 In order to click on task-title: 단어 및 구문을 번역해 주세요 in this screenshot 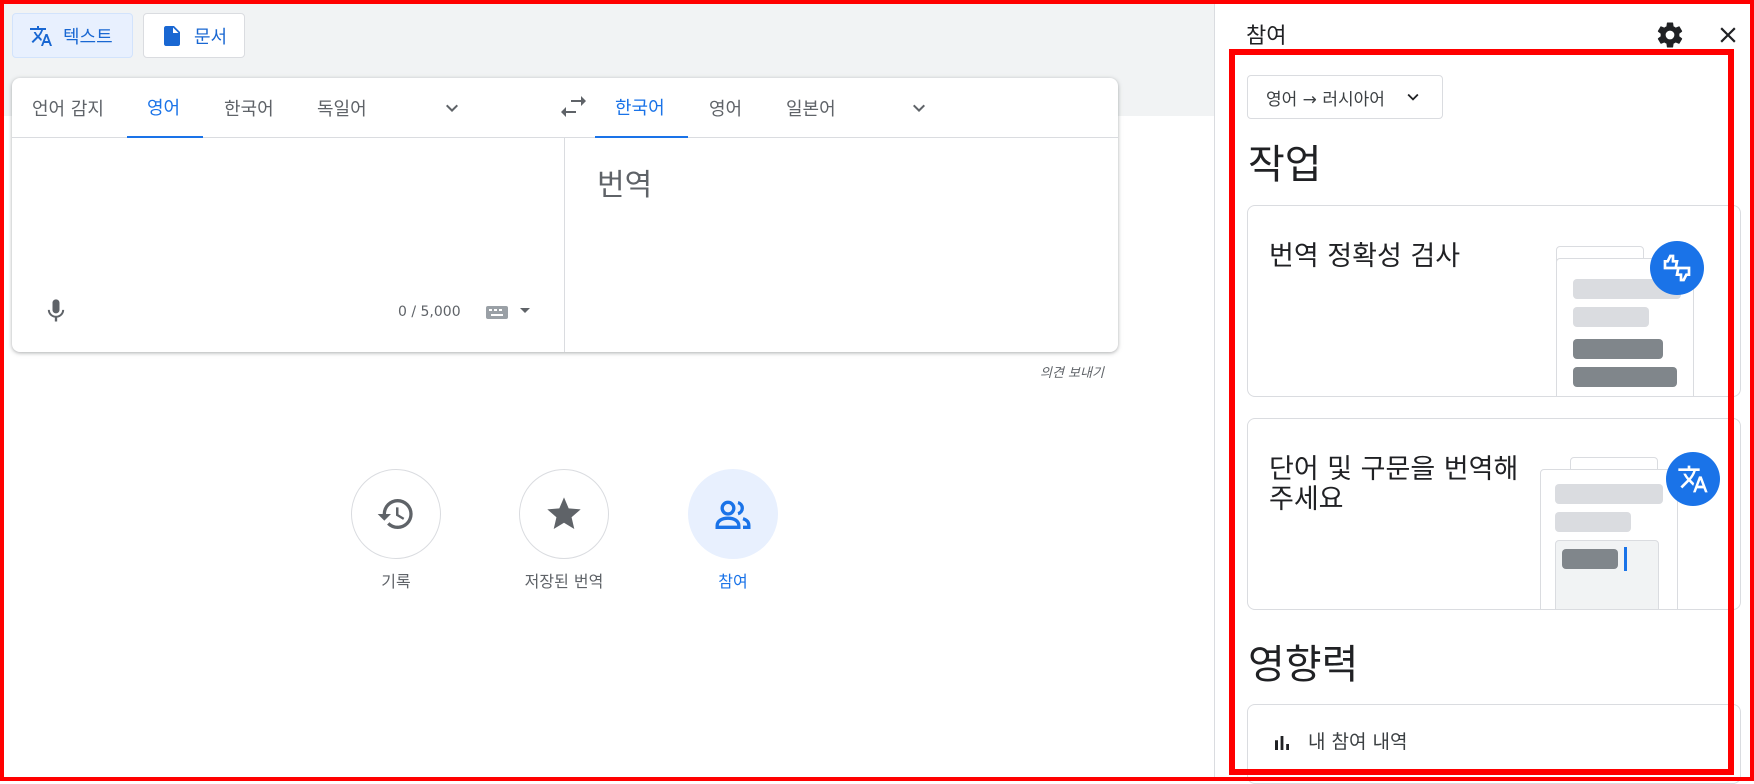, I will do `click(1394, 484)`.